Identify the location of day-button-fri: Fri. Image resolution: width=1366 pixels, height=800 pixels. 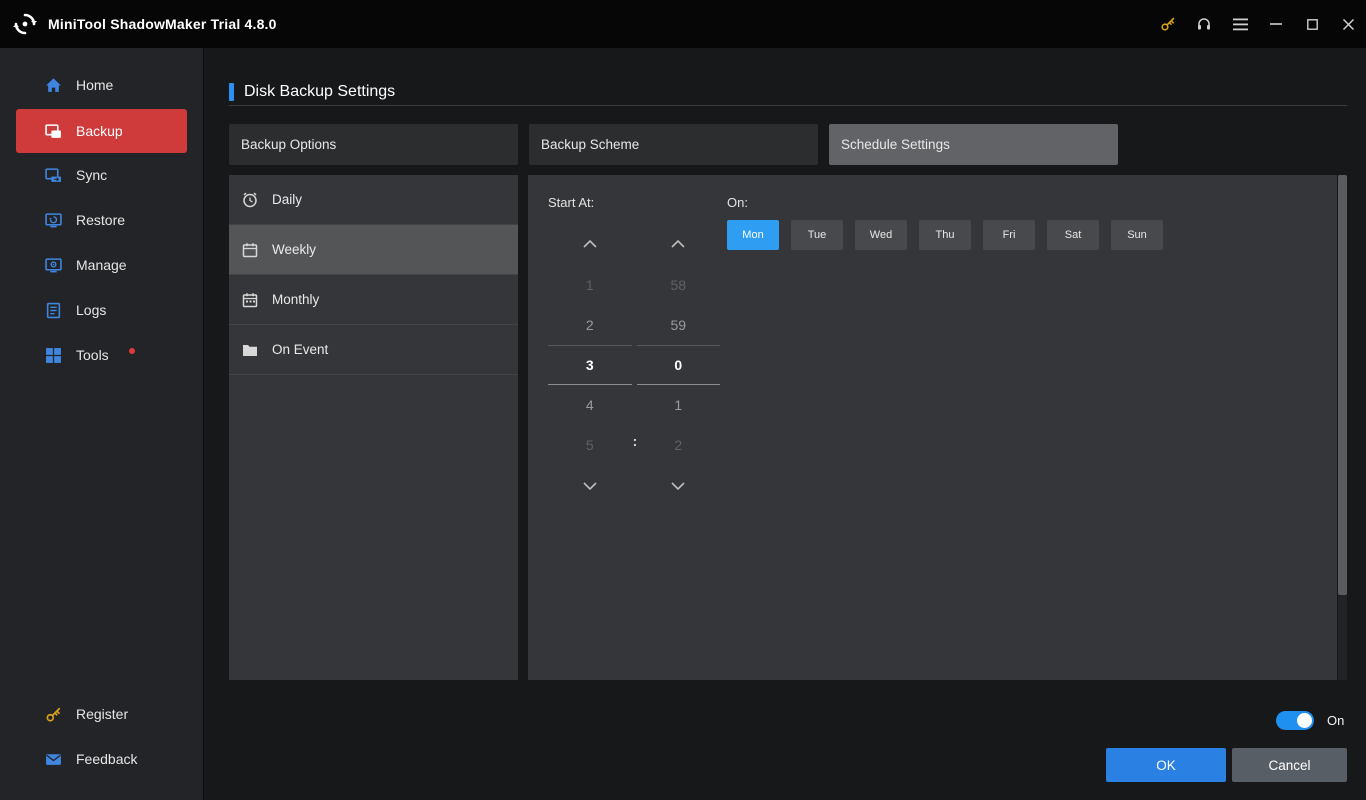
(1009, 235).